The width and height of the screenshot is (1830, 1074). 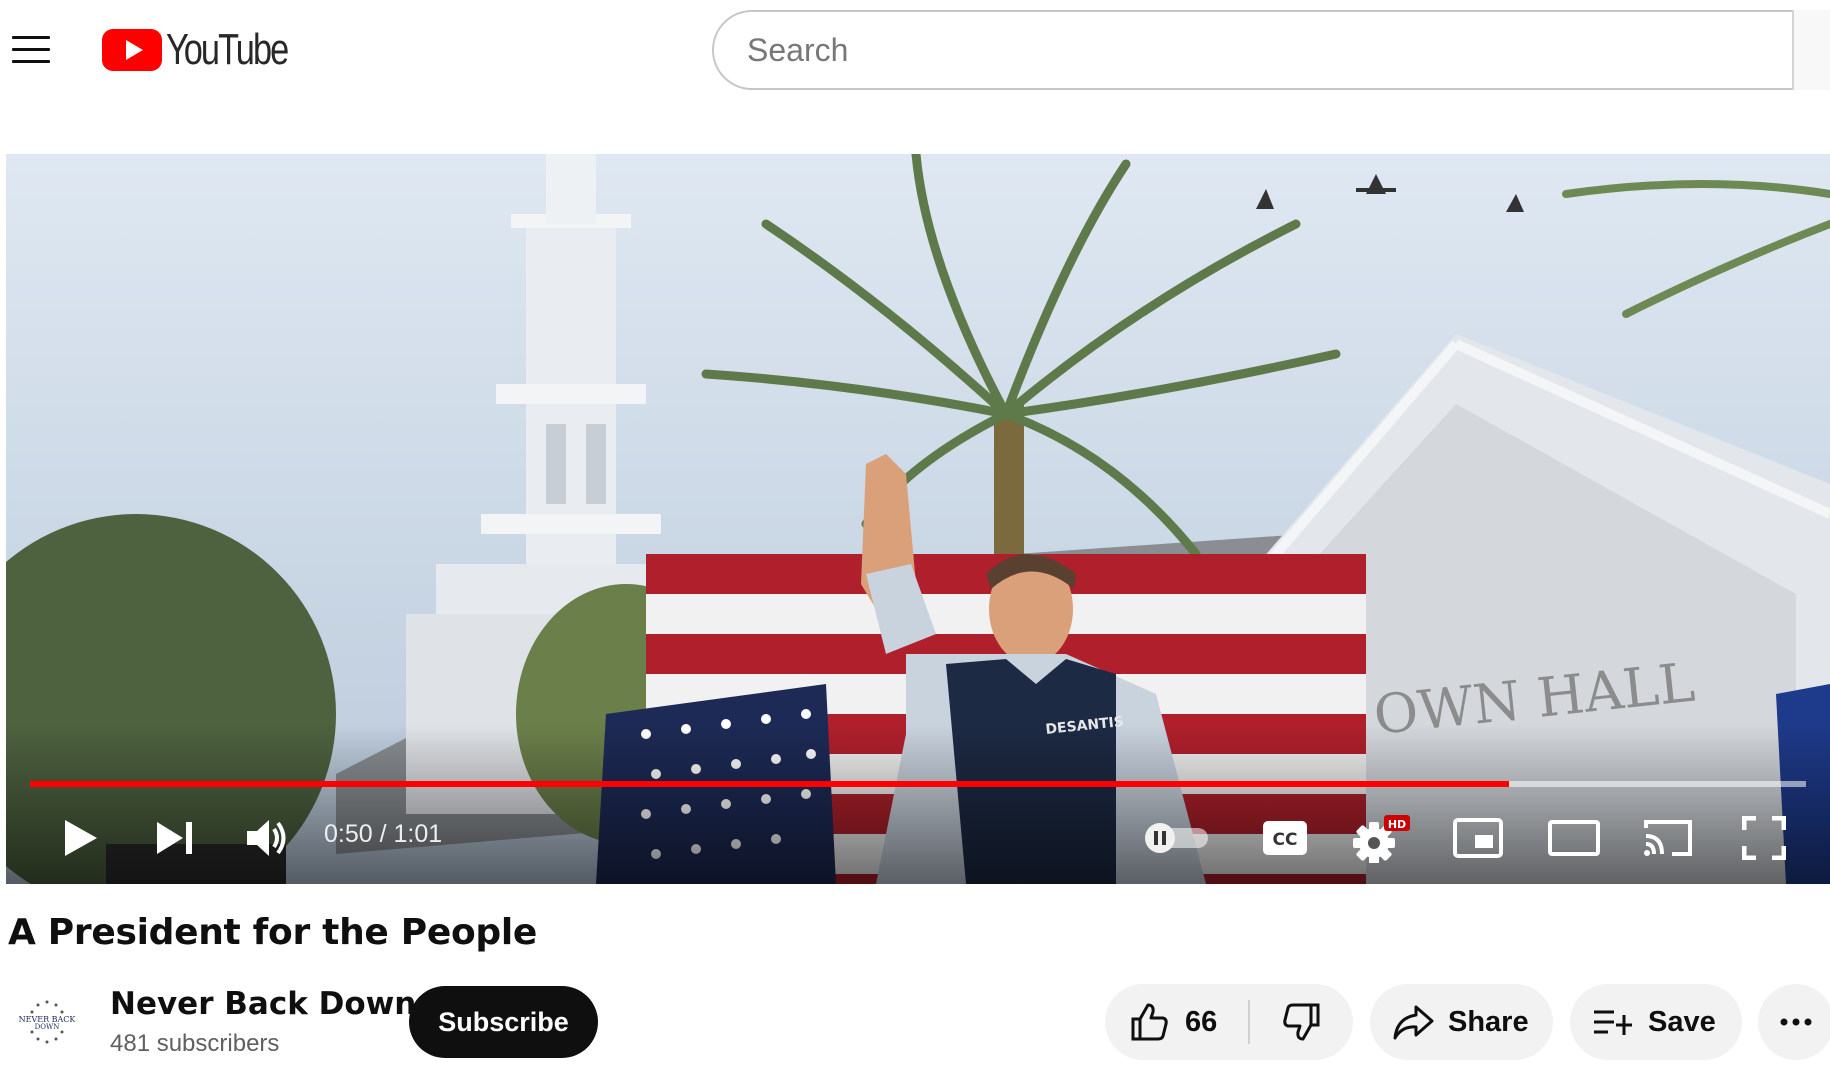 I want to click on theater-mode-button, so click(x=1574, y=838).